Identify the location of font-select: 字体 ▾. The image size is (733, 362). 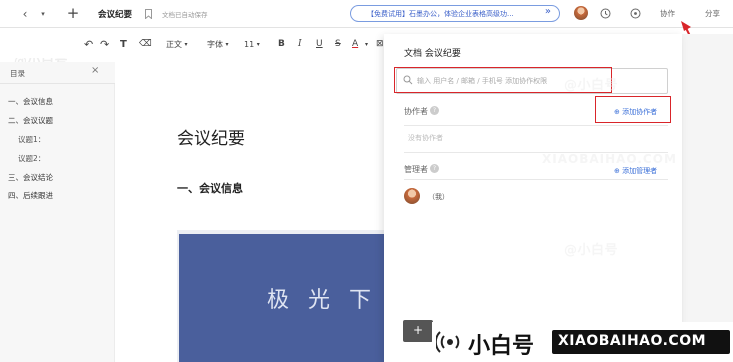
(218, 44).